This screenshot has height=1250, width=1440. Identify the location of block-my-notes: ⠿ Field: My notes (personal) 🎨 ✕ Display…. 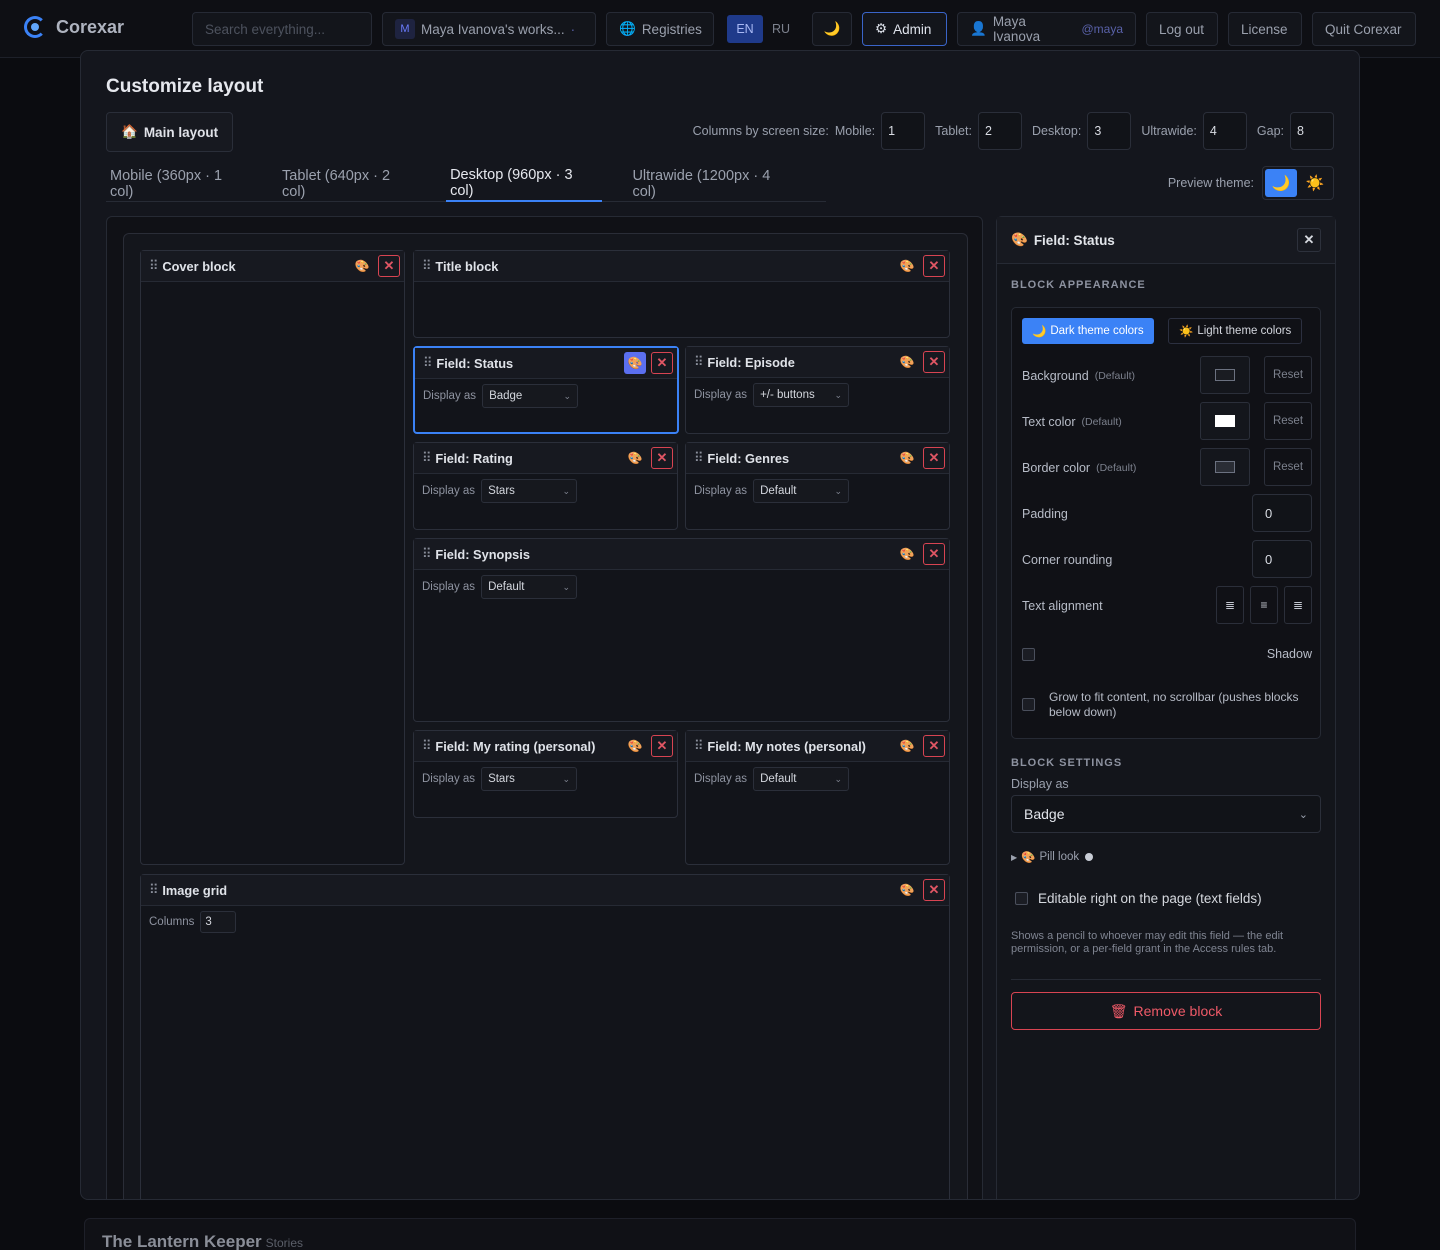
(817, 797).